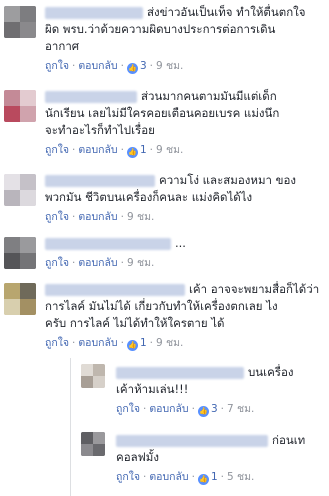  What do you see at coordinates (240, 409) in the screenshot?
I see `timestamp: 7 ชม.` at bounding box center [240, 409].